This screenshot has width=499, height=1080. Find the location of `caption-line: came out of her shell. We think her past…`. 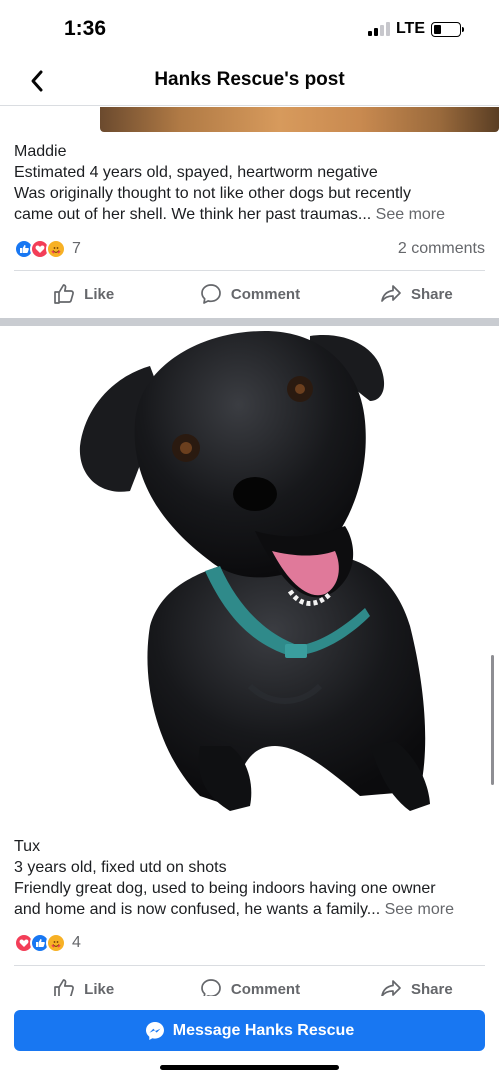

caption-line: came out of her shell. We think her past… is located at coordinates (193, 214).